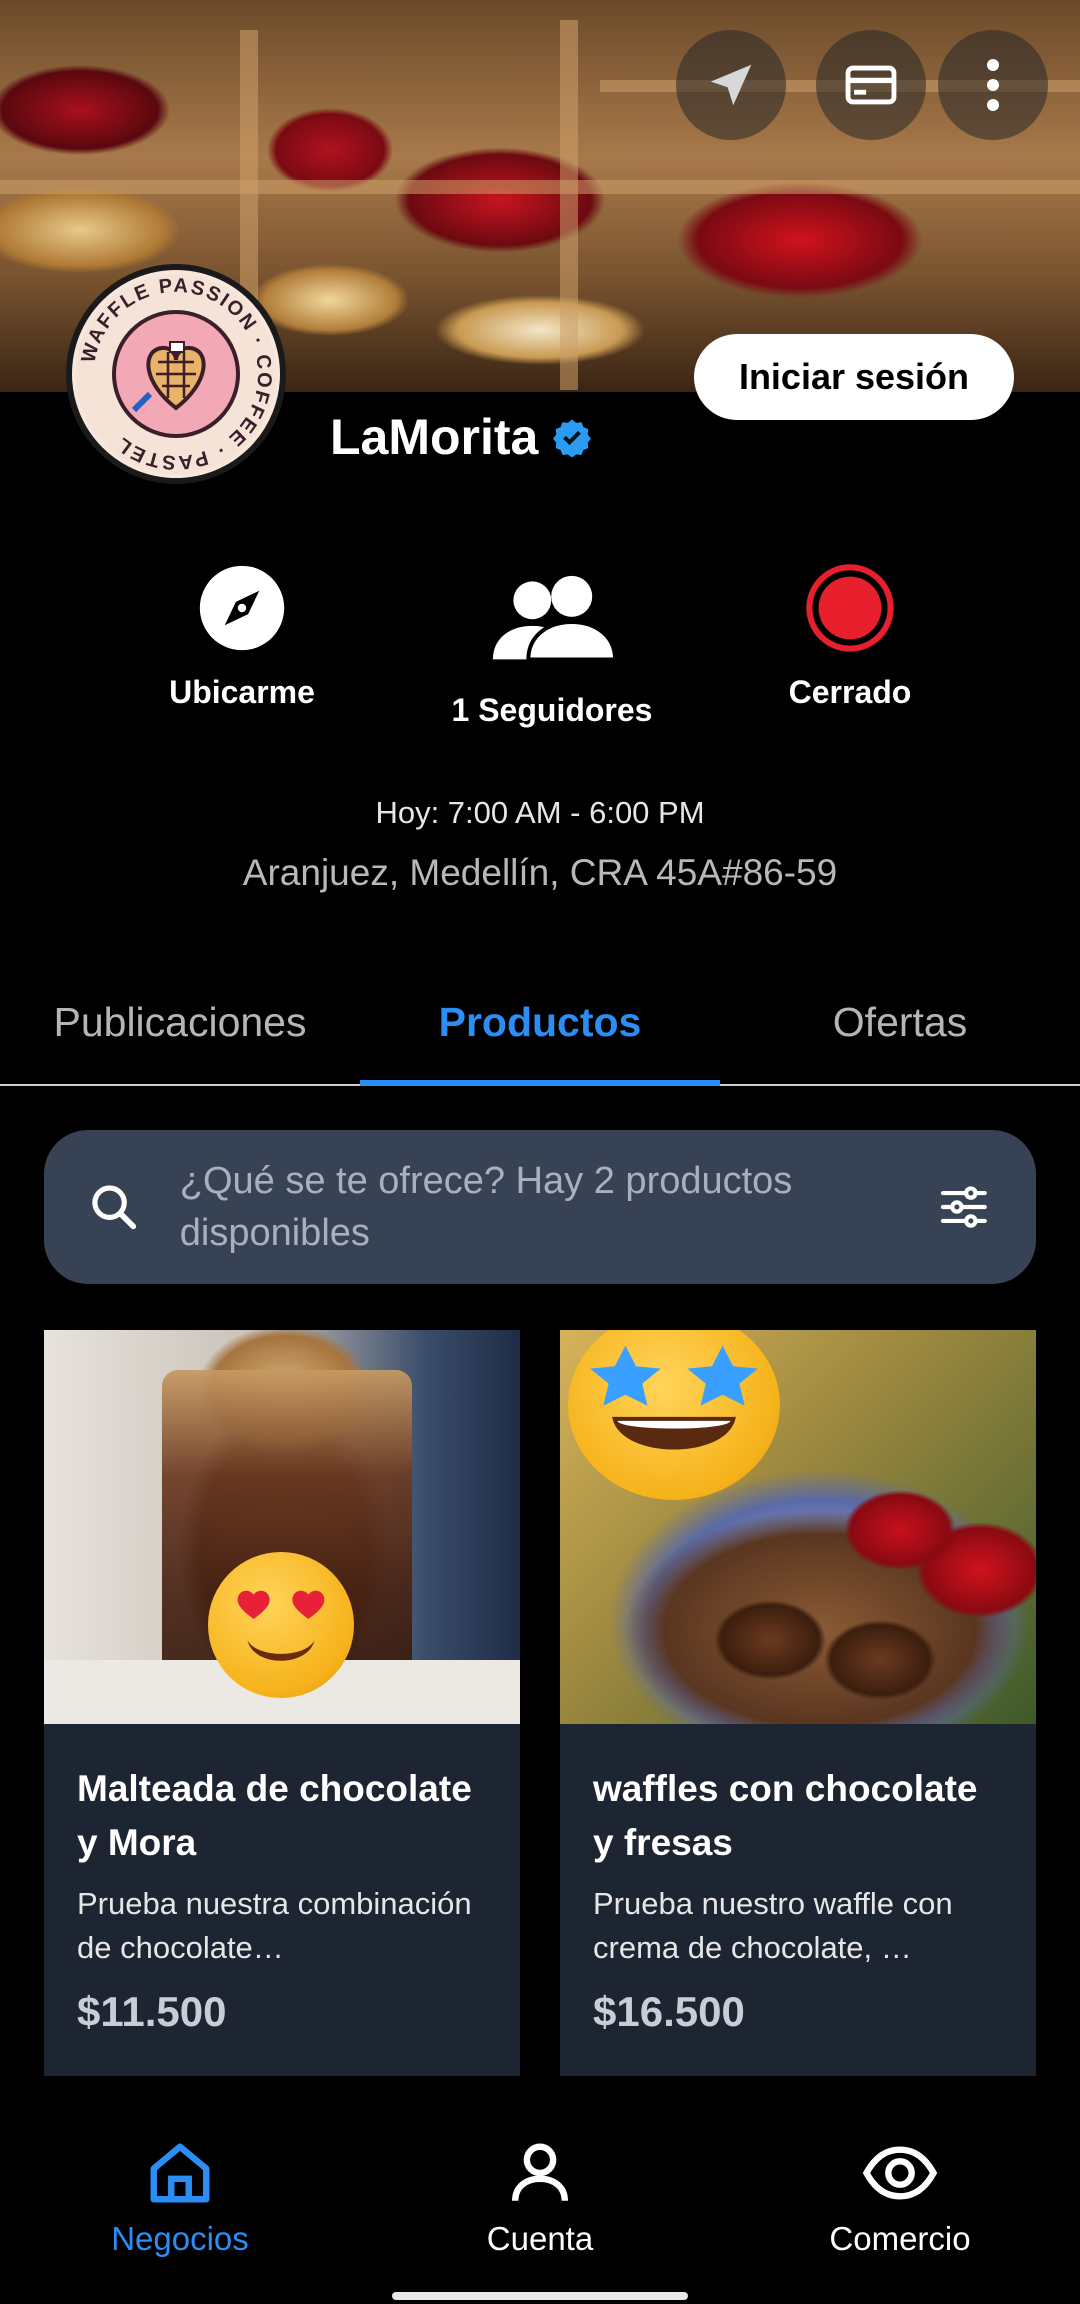 The height and width of the screenshot is (2304, 1080). Describe the element at coordinates (434, 437) in the screenshot. I see `business-name-label: LaMorita` at that location.